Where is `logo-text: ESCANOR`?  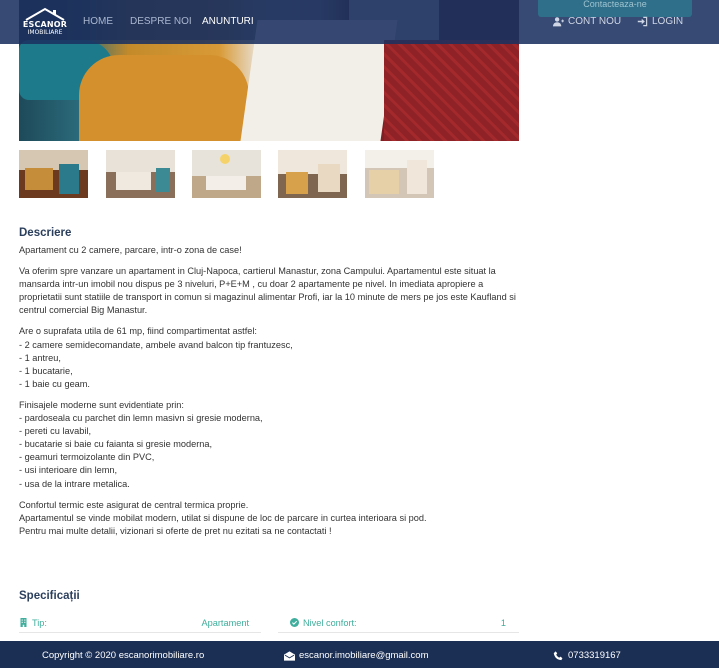 logo-text: ESCANOR is located at coordinates (45, 24).